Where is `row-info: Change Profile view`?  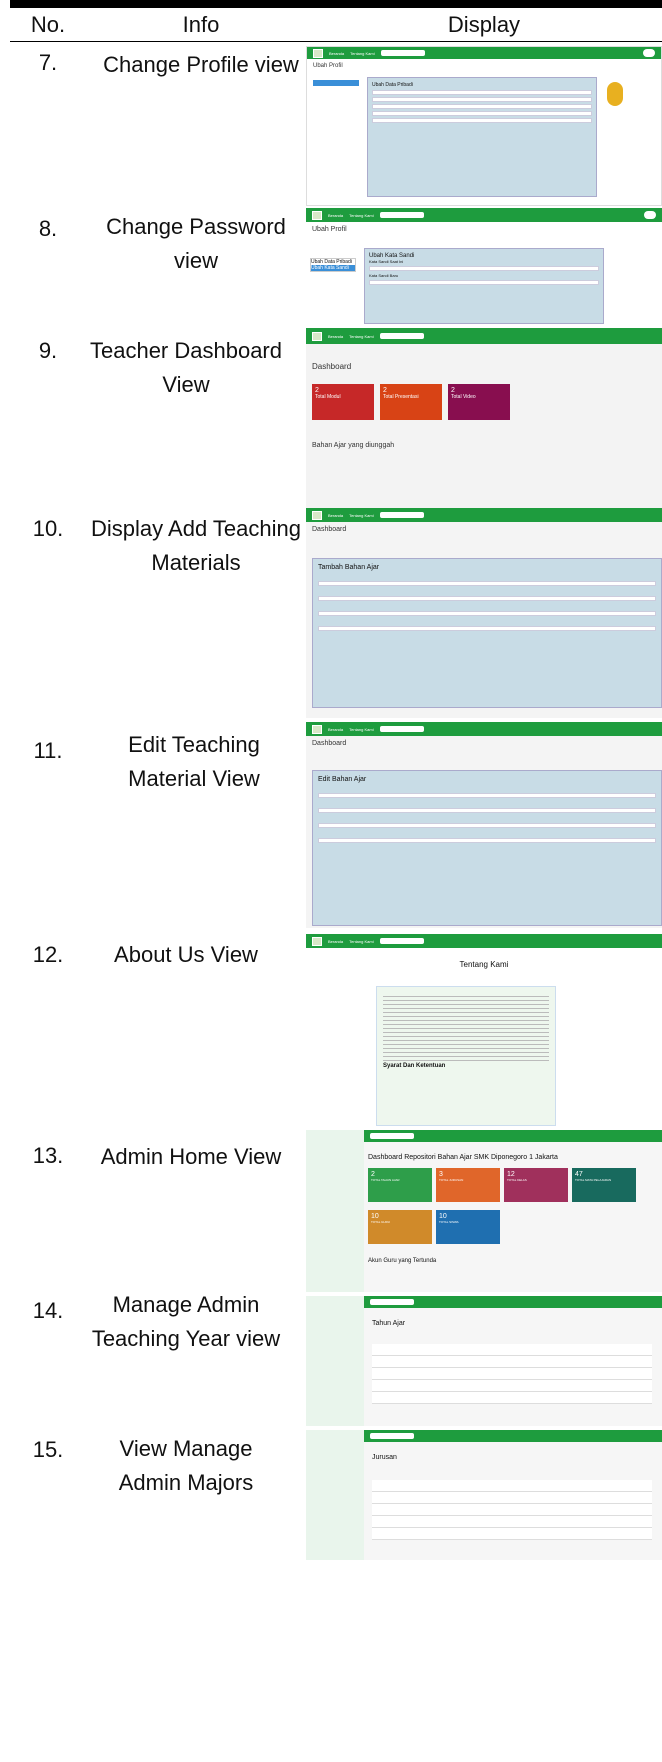 row-info: Change Profile view is located at coordinates (201, 64).